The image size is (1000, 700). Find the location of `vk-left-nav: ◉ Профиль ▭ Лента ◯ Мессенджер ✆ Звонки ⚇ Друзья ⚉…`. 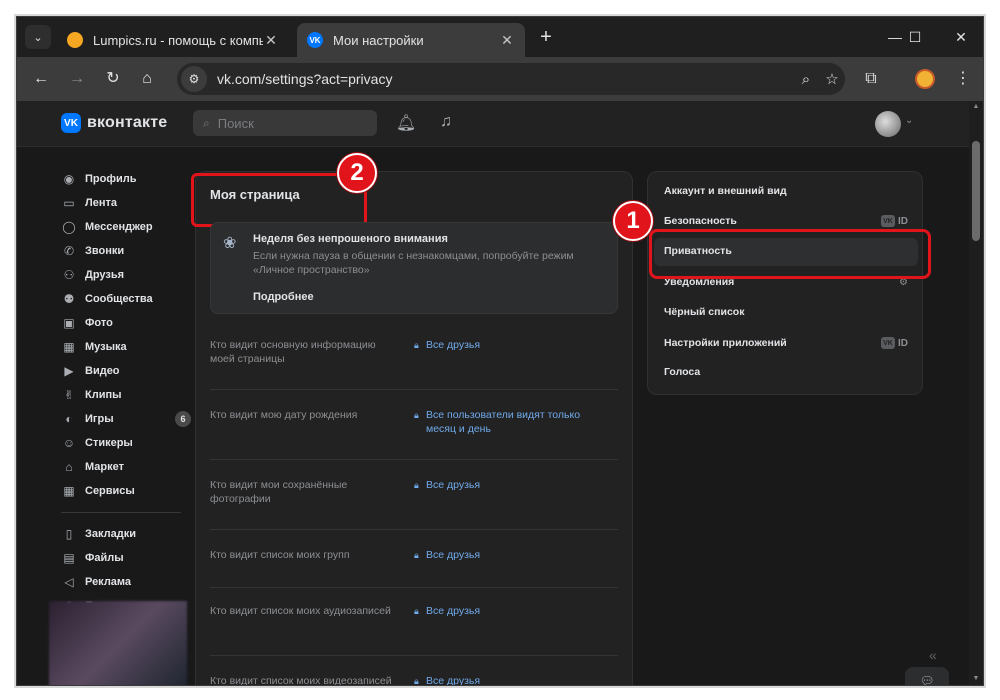

vk-left-nav: ◉ Профиль ▭ Лента ◯ Мессенджер ✆ Звонки ⚇ Друзья ⚉… is located at coordinates (126, 392).